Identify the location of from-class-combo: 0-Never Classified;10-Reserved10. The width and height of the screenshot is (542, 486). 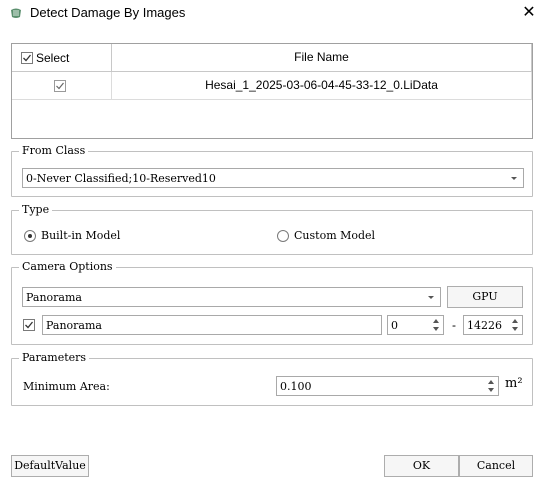
(273, 178).